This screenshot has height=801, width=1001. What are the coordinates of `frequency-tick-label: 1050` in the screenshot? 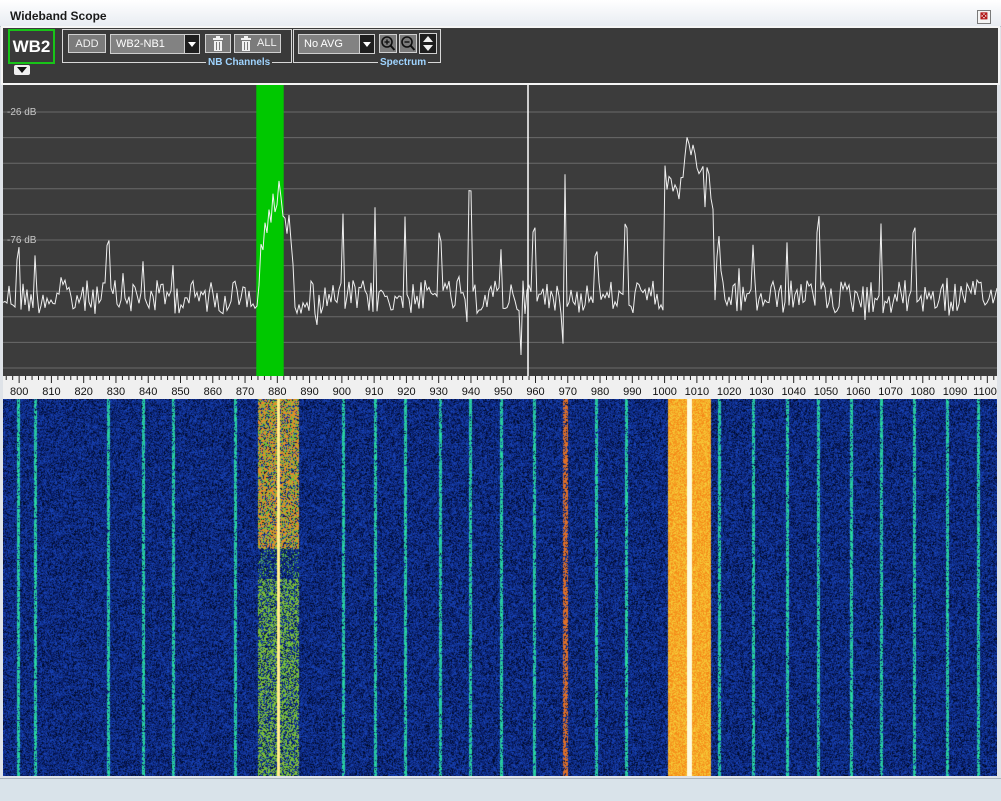 It's located at (826, 392).